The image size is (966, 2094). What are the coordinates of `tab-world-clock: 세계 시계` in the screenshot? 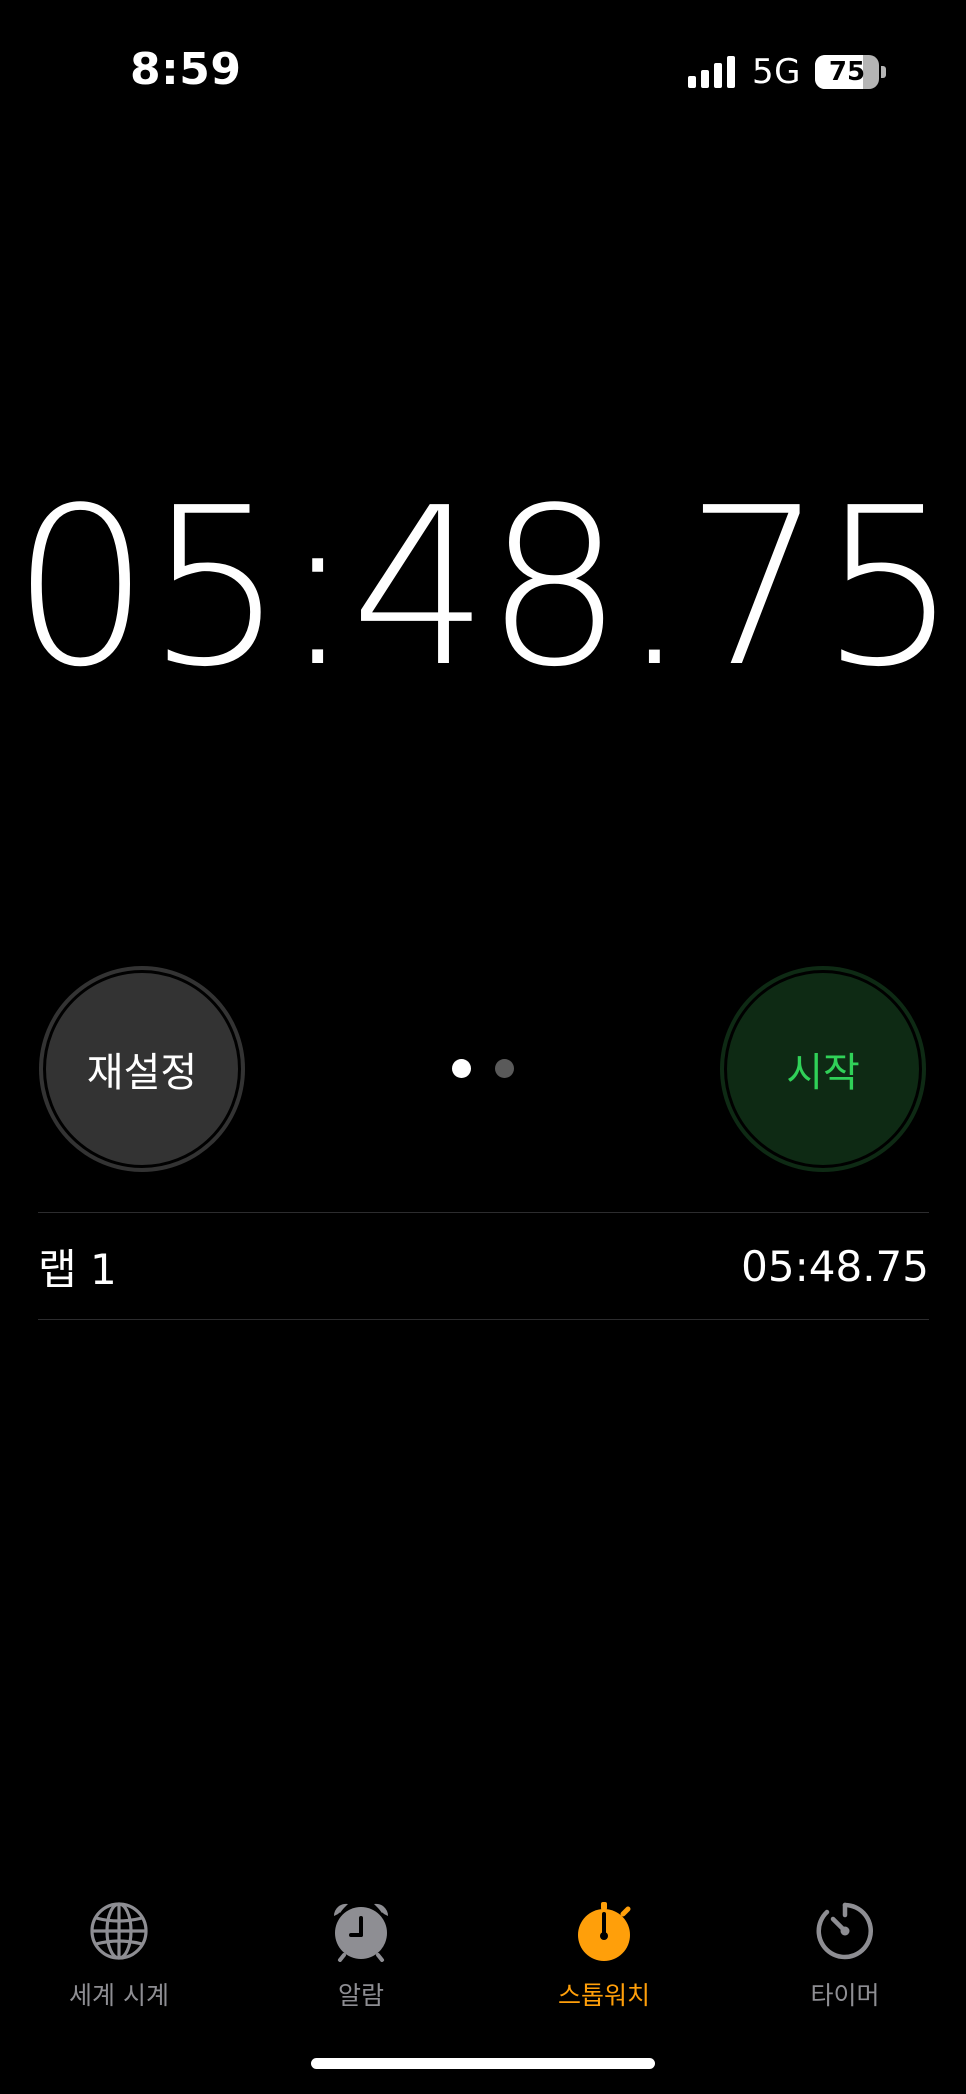 It's located at (119, 1956).